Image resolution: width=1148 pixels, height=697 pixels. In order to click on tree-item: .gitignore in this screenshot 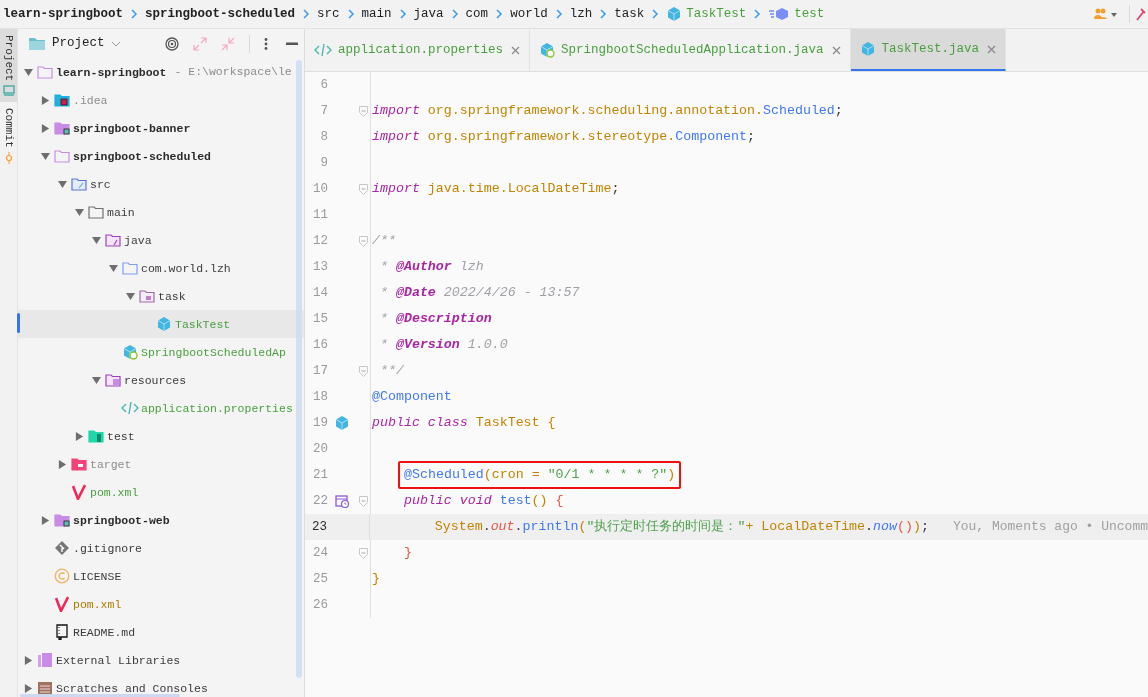, I will do `click(161, 548)`.